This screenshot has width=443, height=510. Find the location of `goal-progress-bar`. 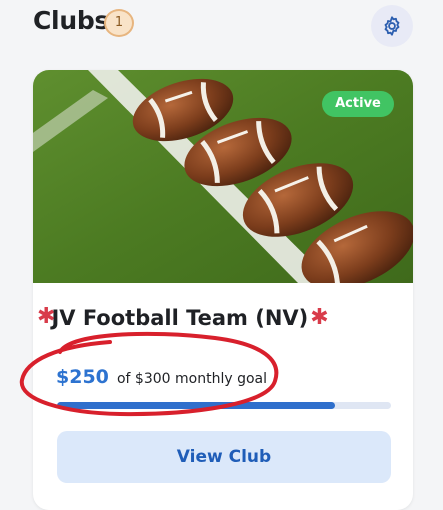

goal-progress-bar is located at coordinates (224, 405).